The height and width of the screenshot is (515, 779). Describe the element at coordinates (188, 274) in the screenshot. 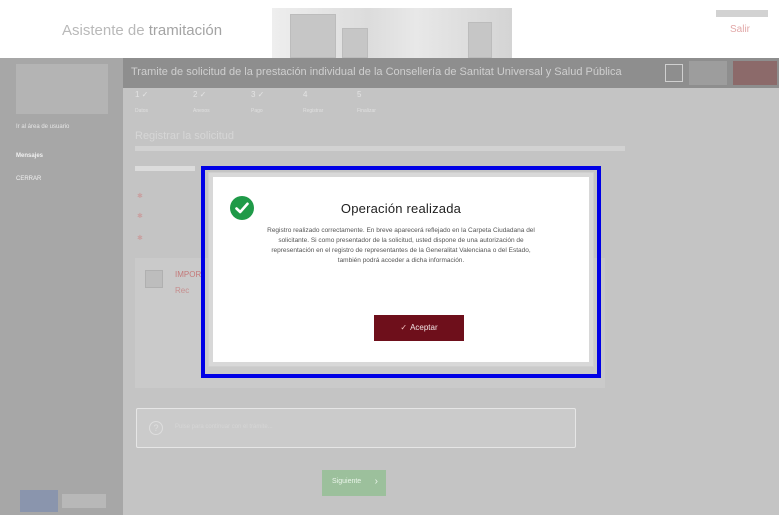

I see `notice-title: IMPOR` at that location.